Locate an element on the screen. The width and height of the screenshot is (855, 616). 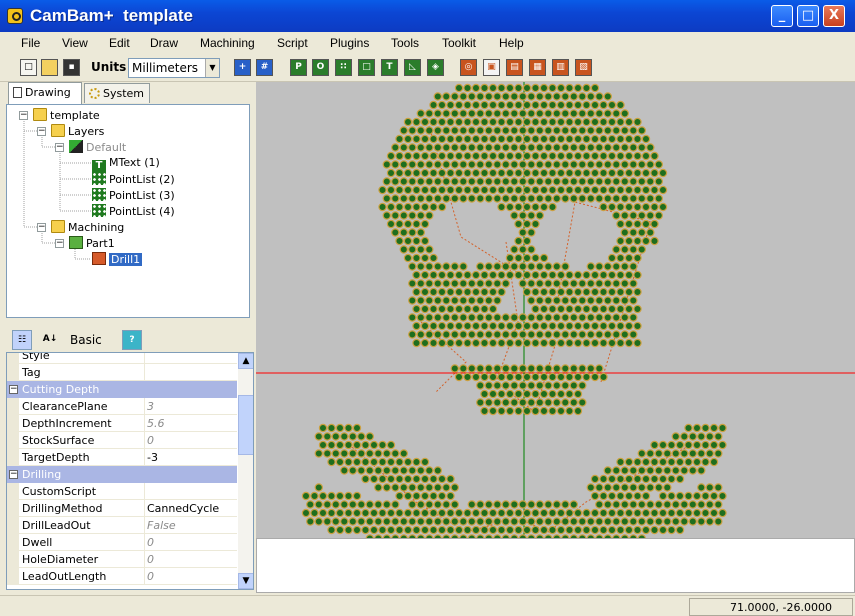
tree-node-pointlist-3: PointList (3) is located at coordinates (133, 196).